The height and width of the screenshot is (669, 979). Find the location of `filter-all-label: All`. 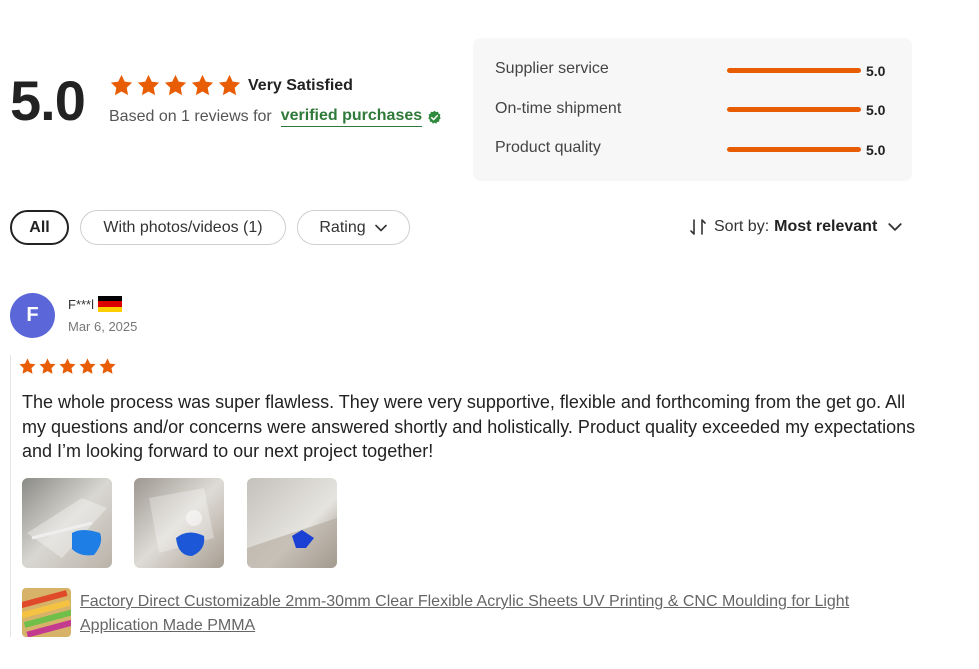

filter-all-label: All is located at coordinates (39, 227).